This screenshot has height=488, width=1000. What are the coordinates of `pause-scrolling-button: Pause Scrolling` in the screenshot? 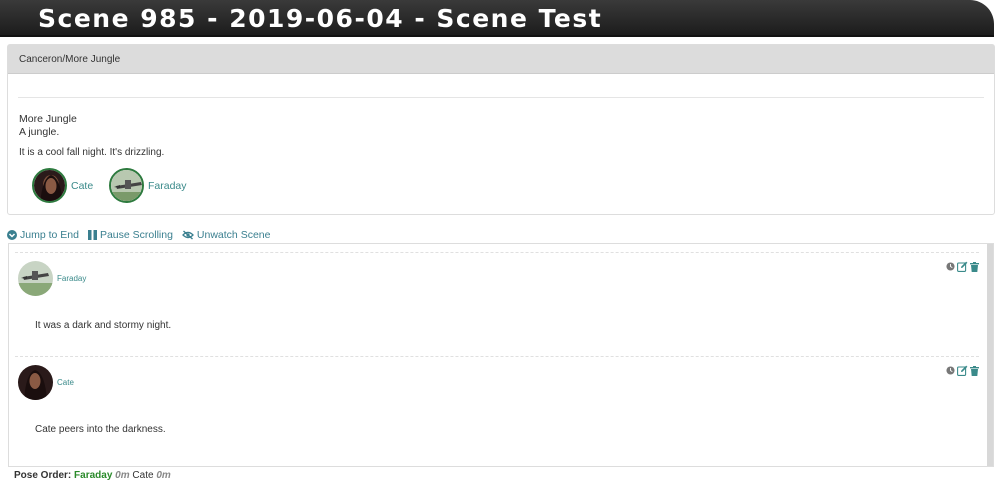 It's located at (130, 235).